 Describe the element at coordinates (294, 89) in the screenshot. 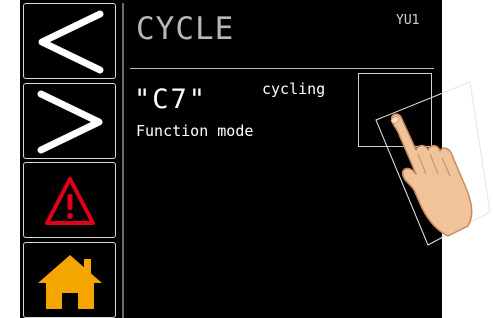

I see `mode-state-label: cycling` at that location.